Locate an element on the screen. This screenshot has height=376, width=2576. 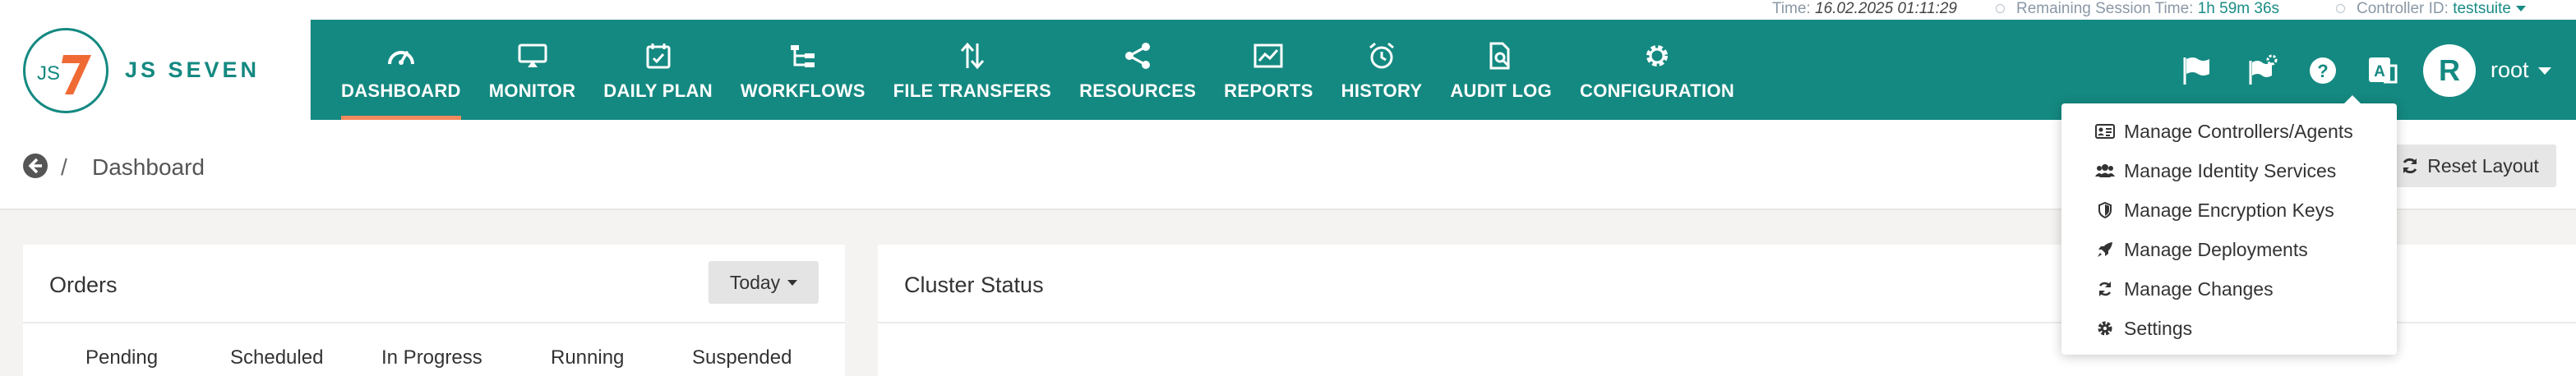
menu-item-manage-encryption-keys: Manage Encryption Keys is located at coordinates (2229, 210).